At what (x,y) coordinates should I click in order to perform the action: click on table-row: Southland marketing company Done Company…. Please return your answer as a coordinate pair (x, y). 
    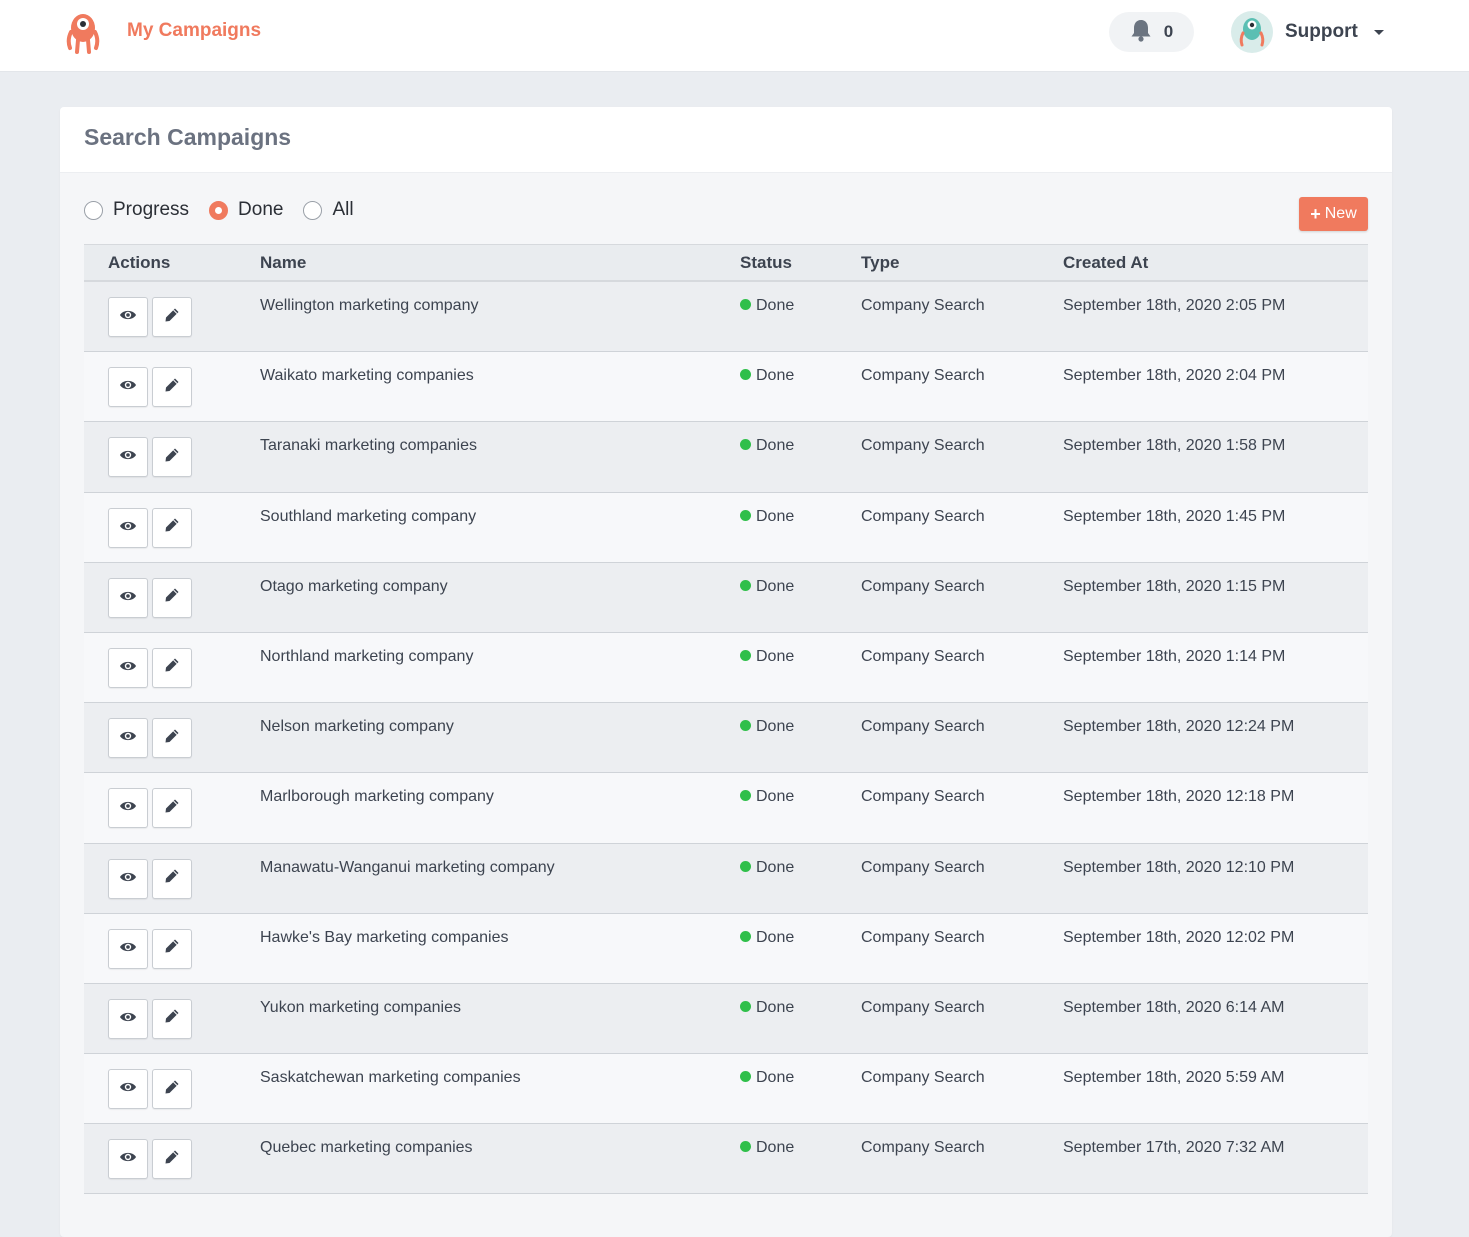
    Looking at the image, I should click on (726, 527).